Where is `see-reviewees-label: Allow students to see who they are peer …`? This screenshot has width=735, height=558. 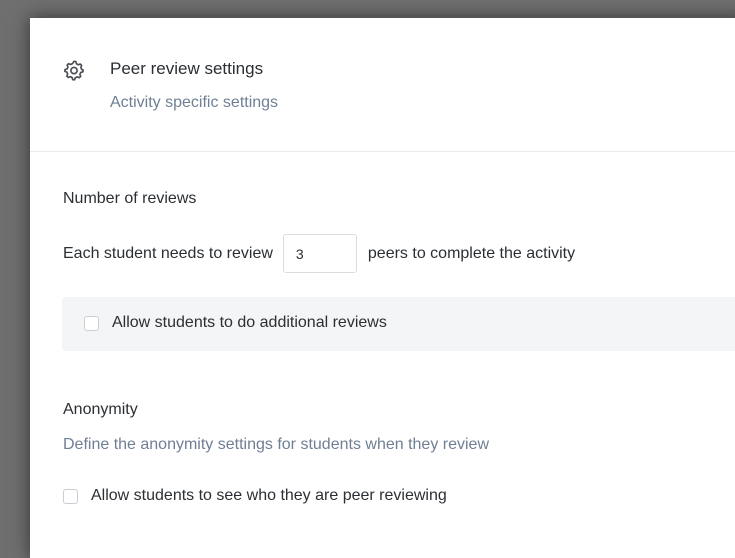
see-reviewees-label: Allow students to see who they are peer … is located at coordinates (269, 495).